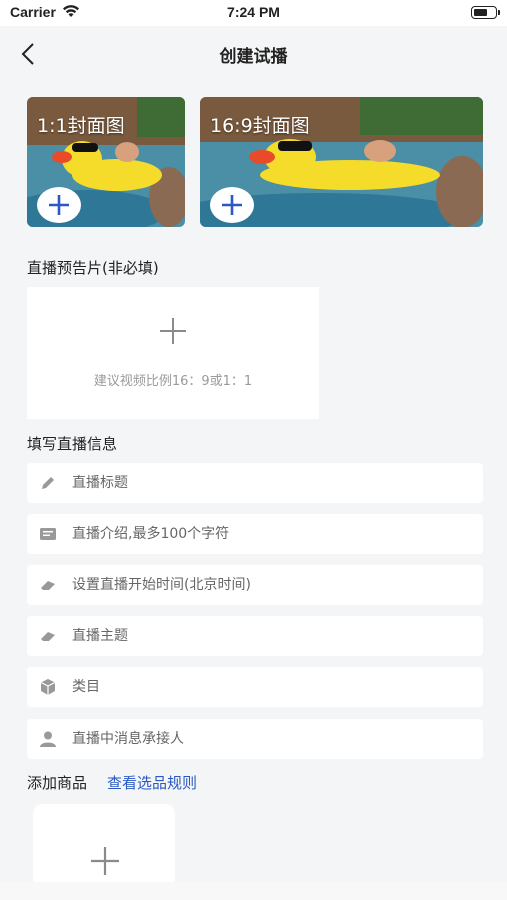 The height and width of the screenshot is (900, 507). I want to click on person-icon, so click(48, 739).